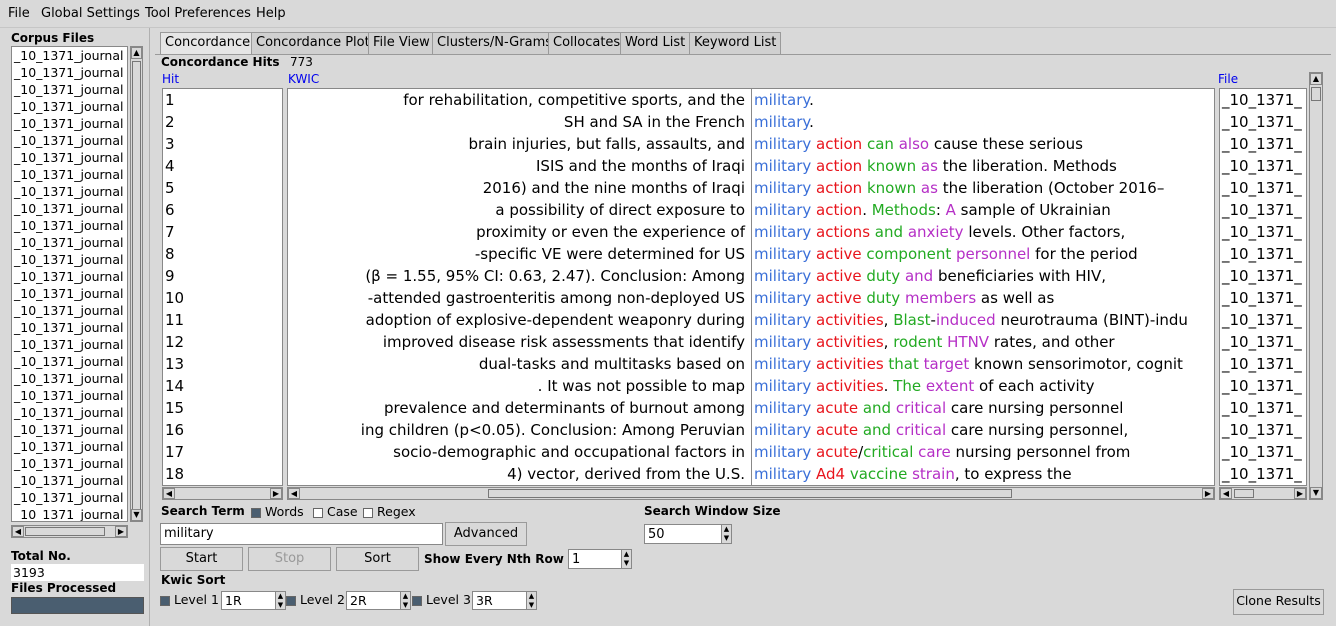 The height and width of the screenshot is (626, 1336). Describe the element at coordinates (201, 559) in the screenshot. I see `start-button: Start` at that location.